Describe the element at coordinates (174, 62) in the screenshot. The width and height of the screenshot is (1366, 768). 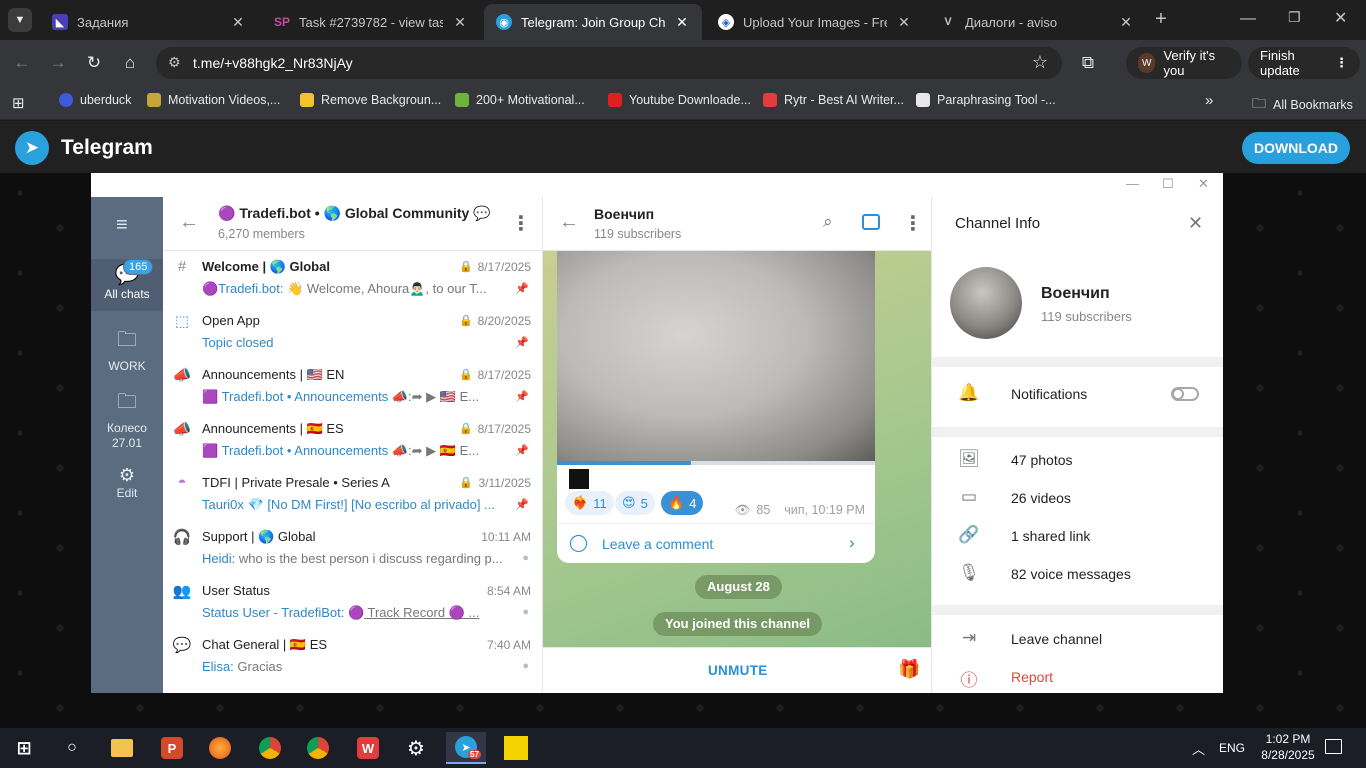
I see `site-settings-icon: ⚙` at that location.